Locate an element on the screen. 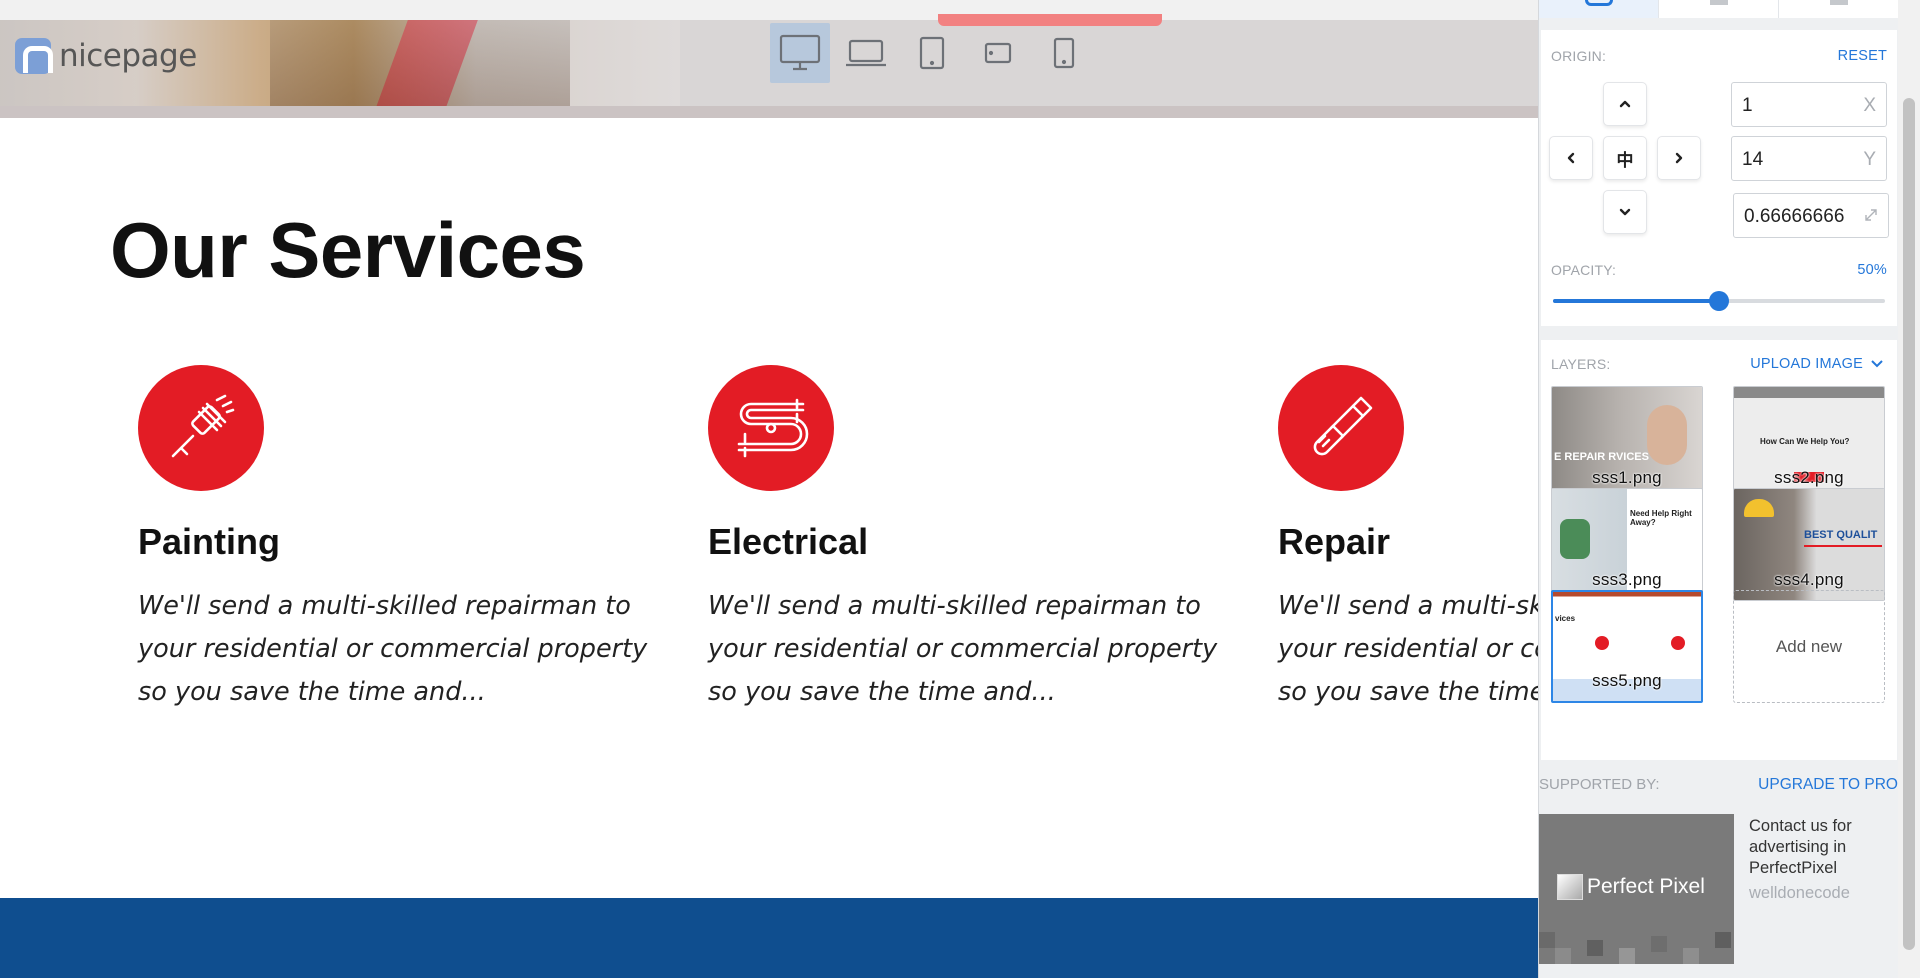 This screenshot has height=978, width=1920. tablet-icon is located at coordinates (932, 53).